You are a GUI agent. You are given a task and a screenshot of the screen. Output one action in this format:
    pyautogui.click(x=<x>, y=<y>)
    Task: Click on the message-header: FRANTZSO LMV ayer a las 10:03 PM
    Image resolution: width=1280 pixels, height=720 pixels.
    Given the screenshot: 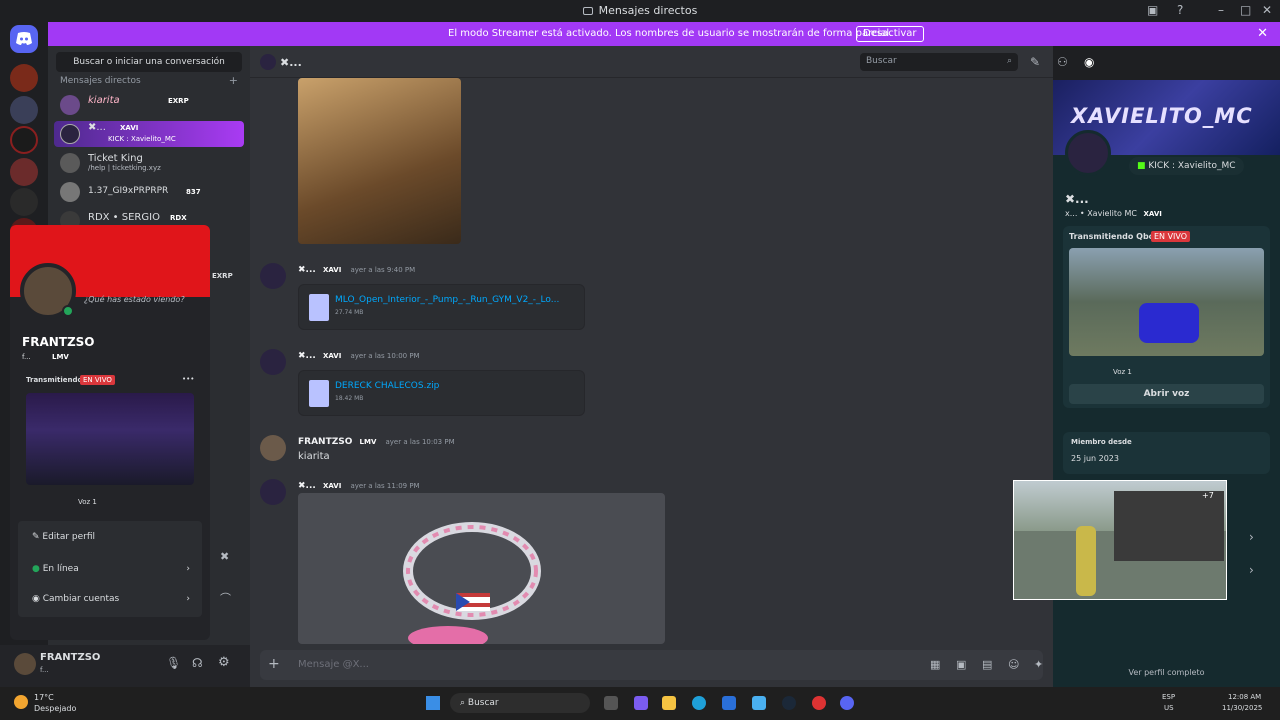 What is the action you would take?
    pyautogui.click(x=376, y=442)
    